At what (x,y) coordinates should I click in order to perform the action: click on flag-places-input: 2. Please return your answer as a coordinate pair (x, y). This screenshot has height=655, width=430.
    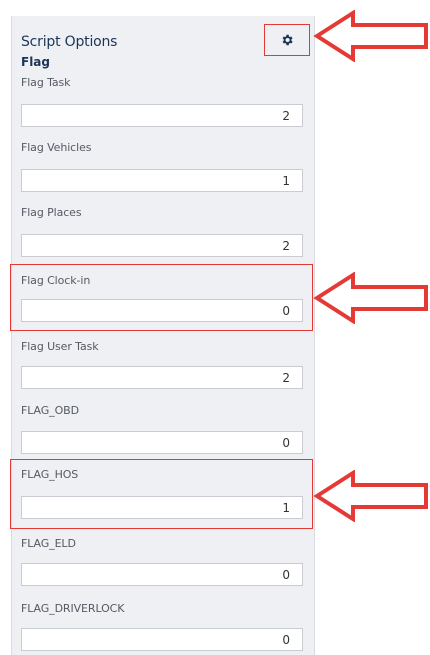
    Looking at the image, I should click on (162, 245).